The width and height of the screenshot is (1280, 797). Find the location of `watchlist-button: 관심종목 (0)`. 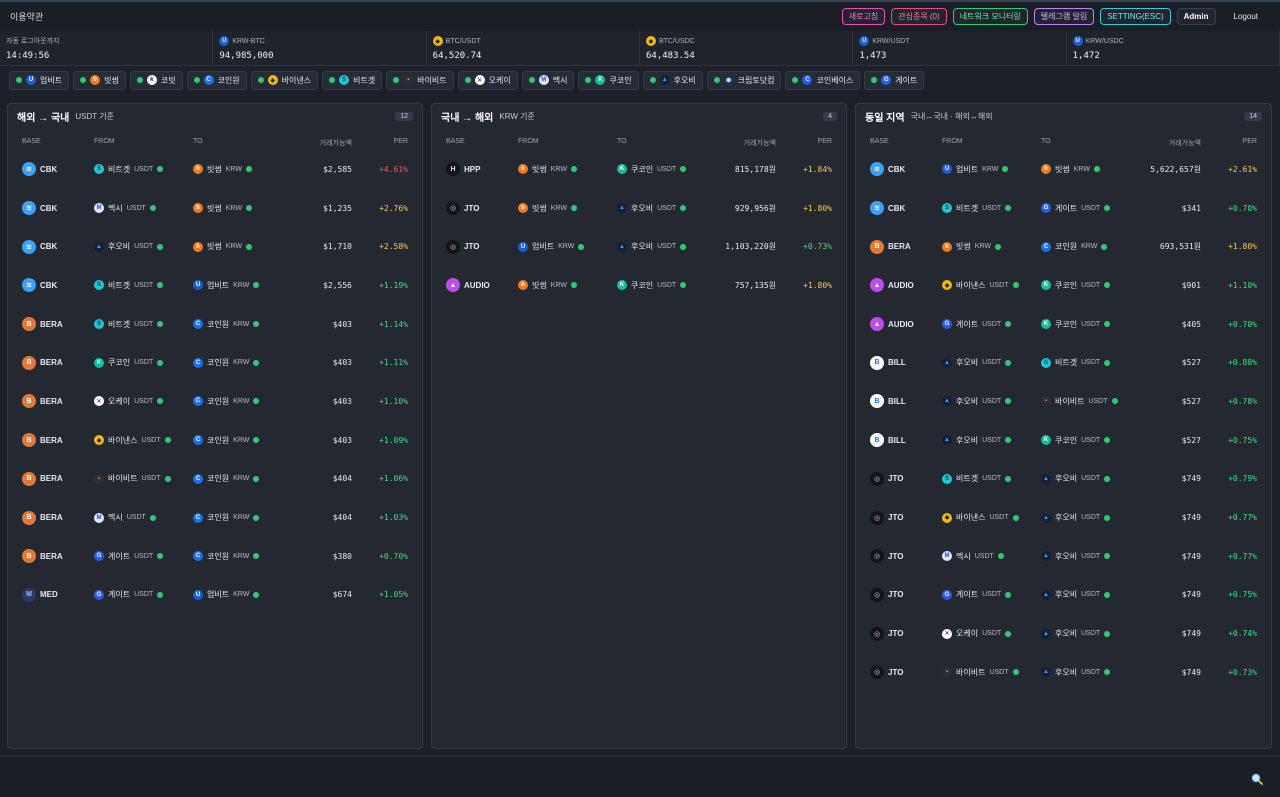

watchlist-button: 관심종목 (0) is located at coordinates (919, 16).